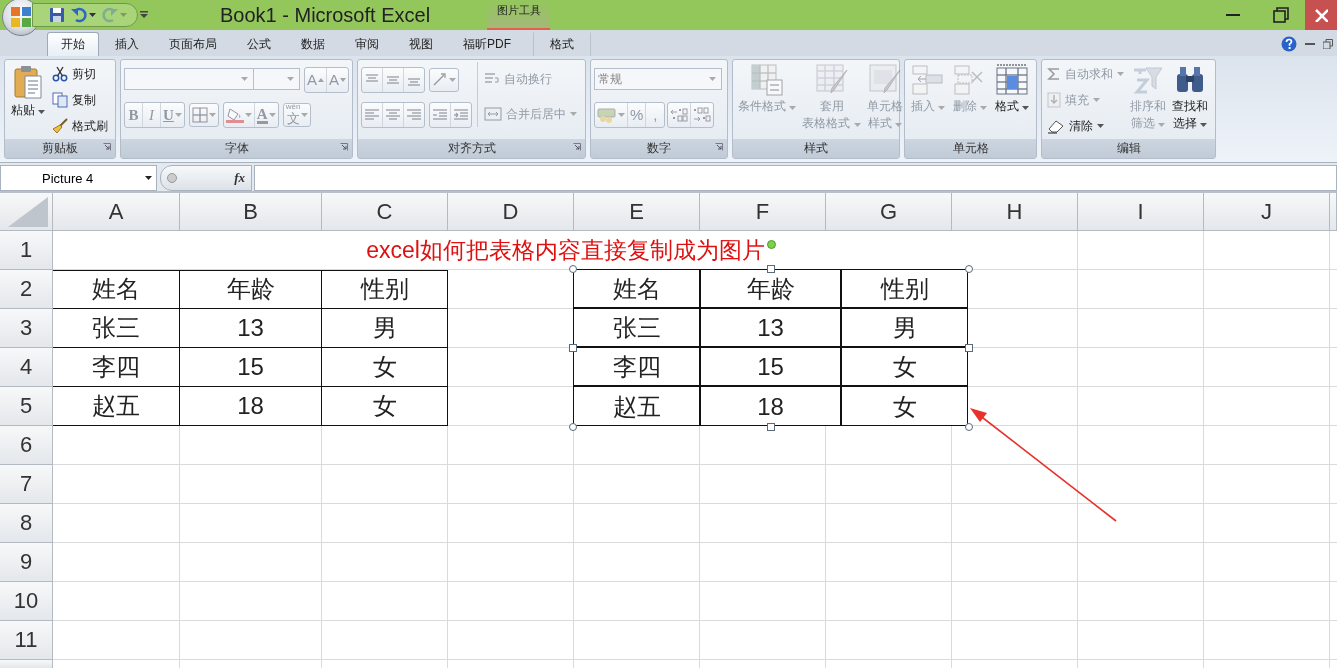 This screenshot has height=668, width=1337. Describe the element at coordinates (116, 328) in the screenshot. I see `table-cell: 张三` at that location.